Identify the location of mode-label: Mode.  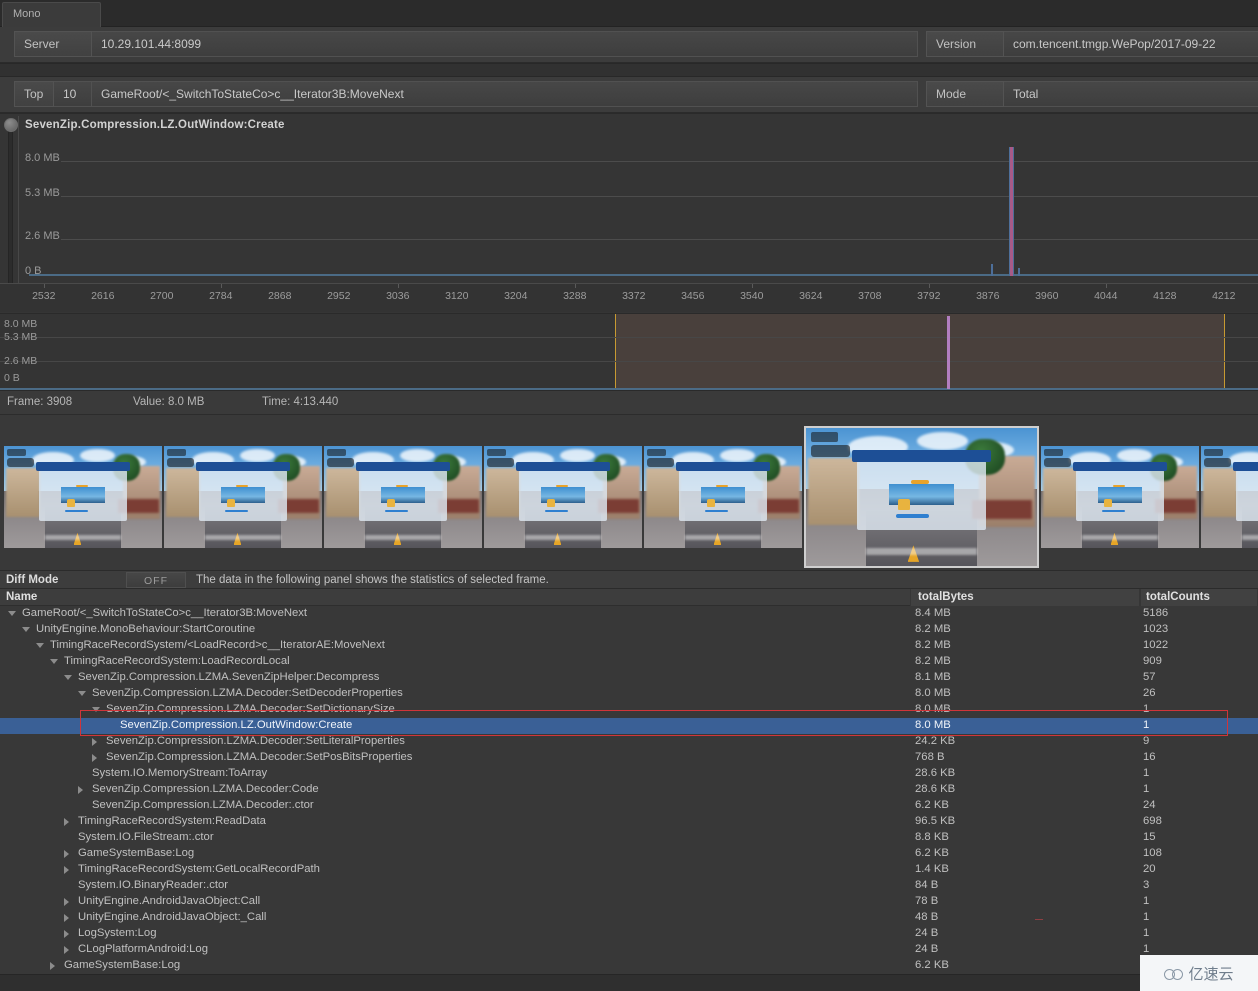
(965, 94).